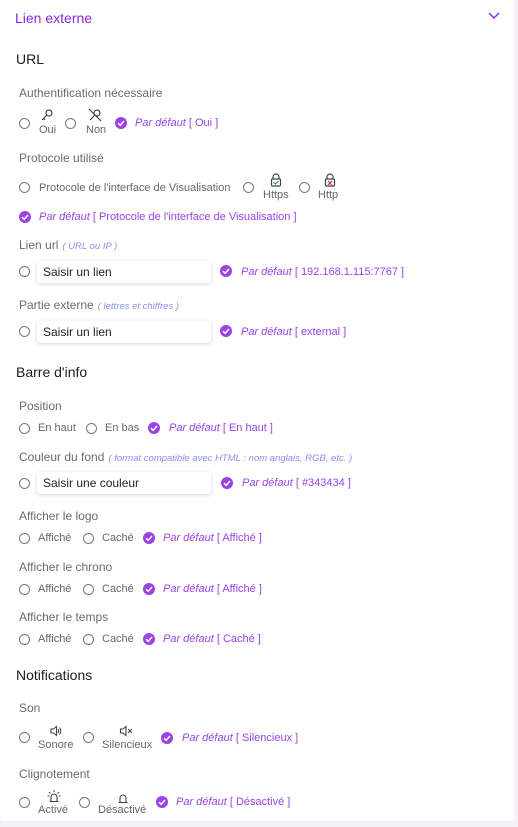  What do you see at coordinates (55, 589) in the screenshot?
I see `chrono-shown-label: Affiché` at bounding box center [55, 589].